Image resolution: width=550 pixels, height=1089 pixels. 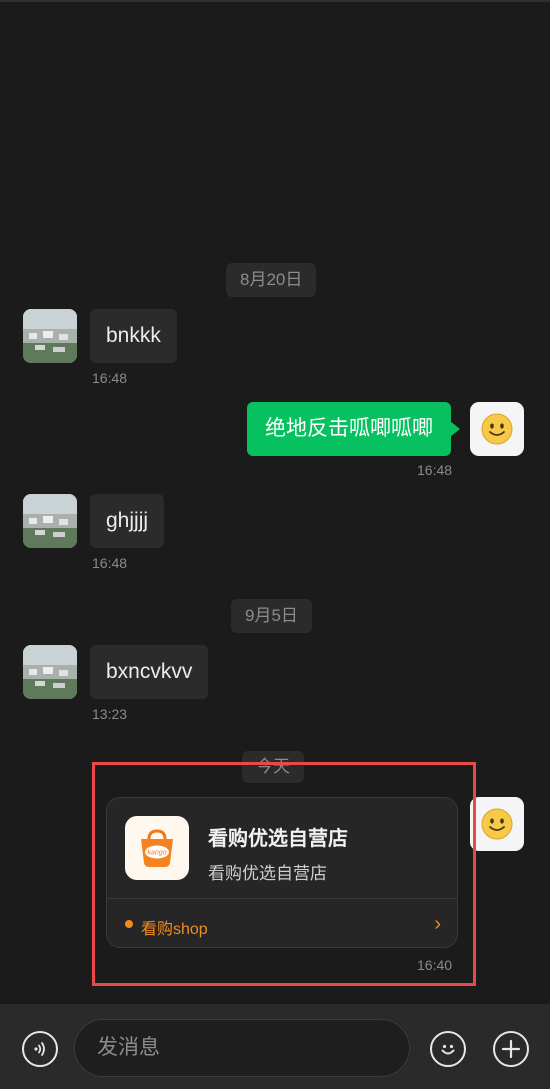 What do you see at coordinates (149, 672) in the screenshot?
I see `message-bubble: bxncvkvv` at bounding box center [149, 672].